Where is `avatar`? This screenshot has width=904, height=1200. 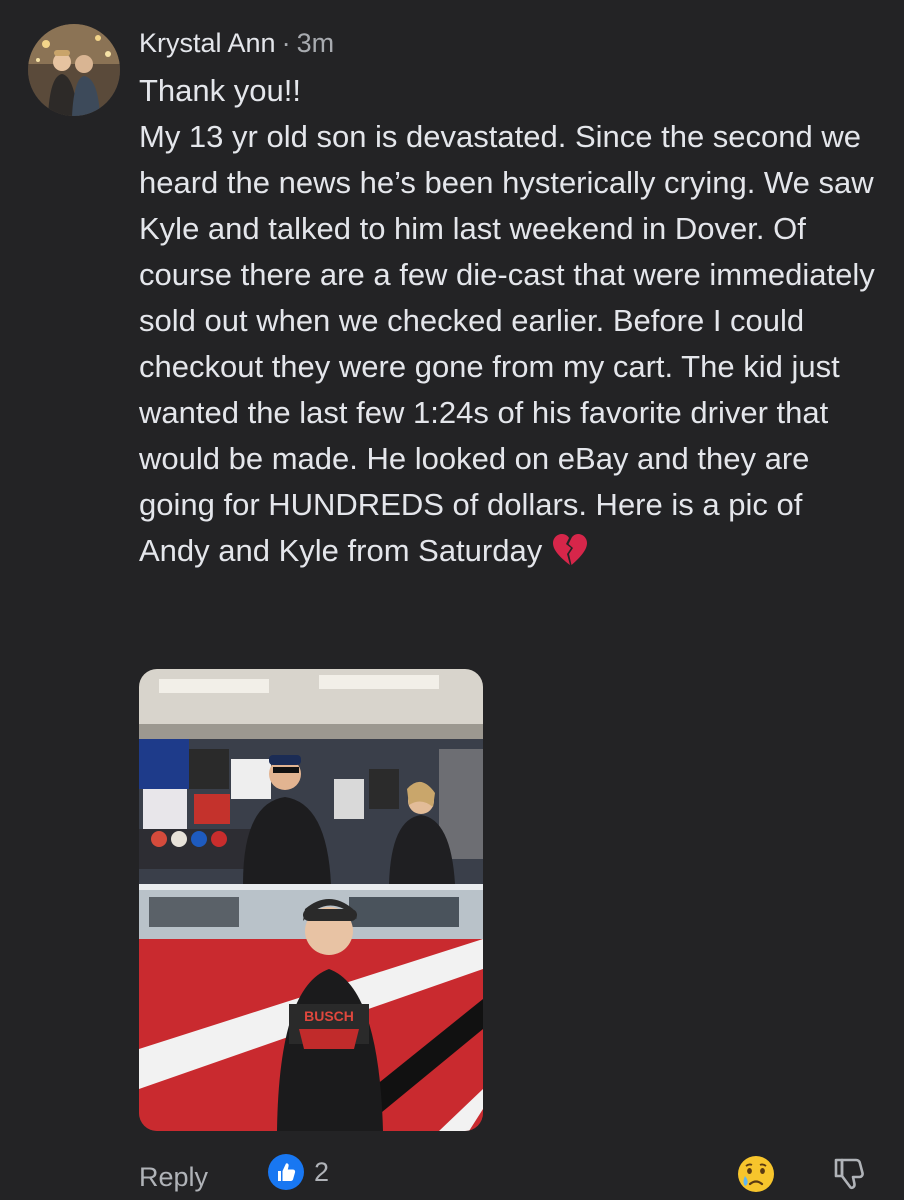 avatar is located at coordinates (74, 70).